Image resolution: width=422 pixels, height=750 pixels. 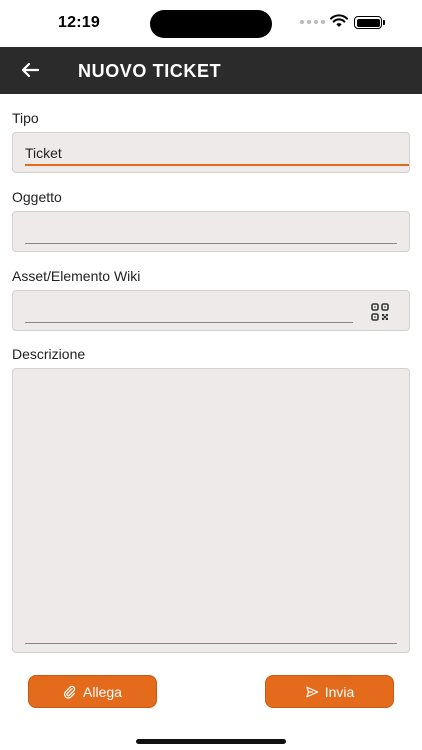 I want to click on descrizione-label: Descrizione, so click(x=49, y=354).